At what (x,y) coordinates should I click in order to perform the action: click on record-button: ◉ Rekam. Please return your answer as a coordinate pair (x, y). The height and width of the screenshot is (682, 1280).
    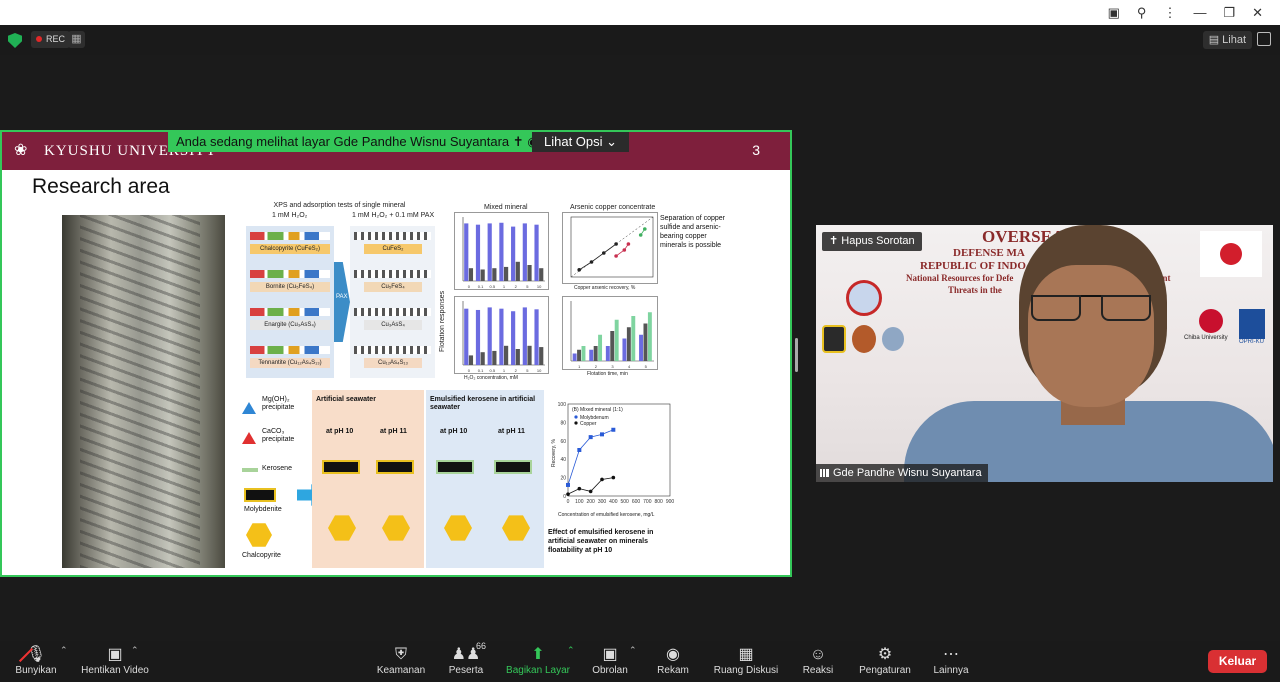
    Looking at the image, I should click on (673, 662).